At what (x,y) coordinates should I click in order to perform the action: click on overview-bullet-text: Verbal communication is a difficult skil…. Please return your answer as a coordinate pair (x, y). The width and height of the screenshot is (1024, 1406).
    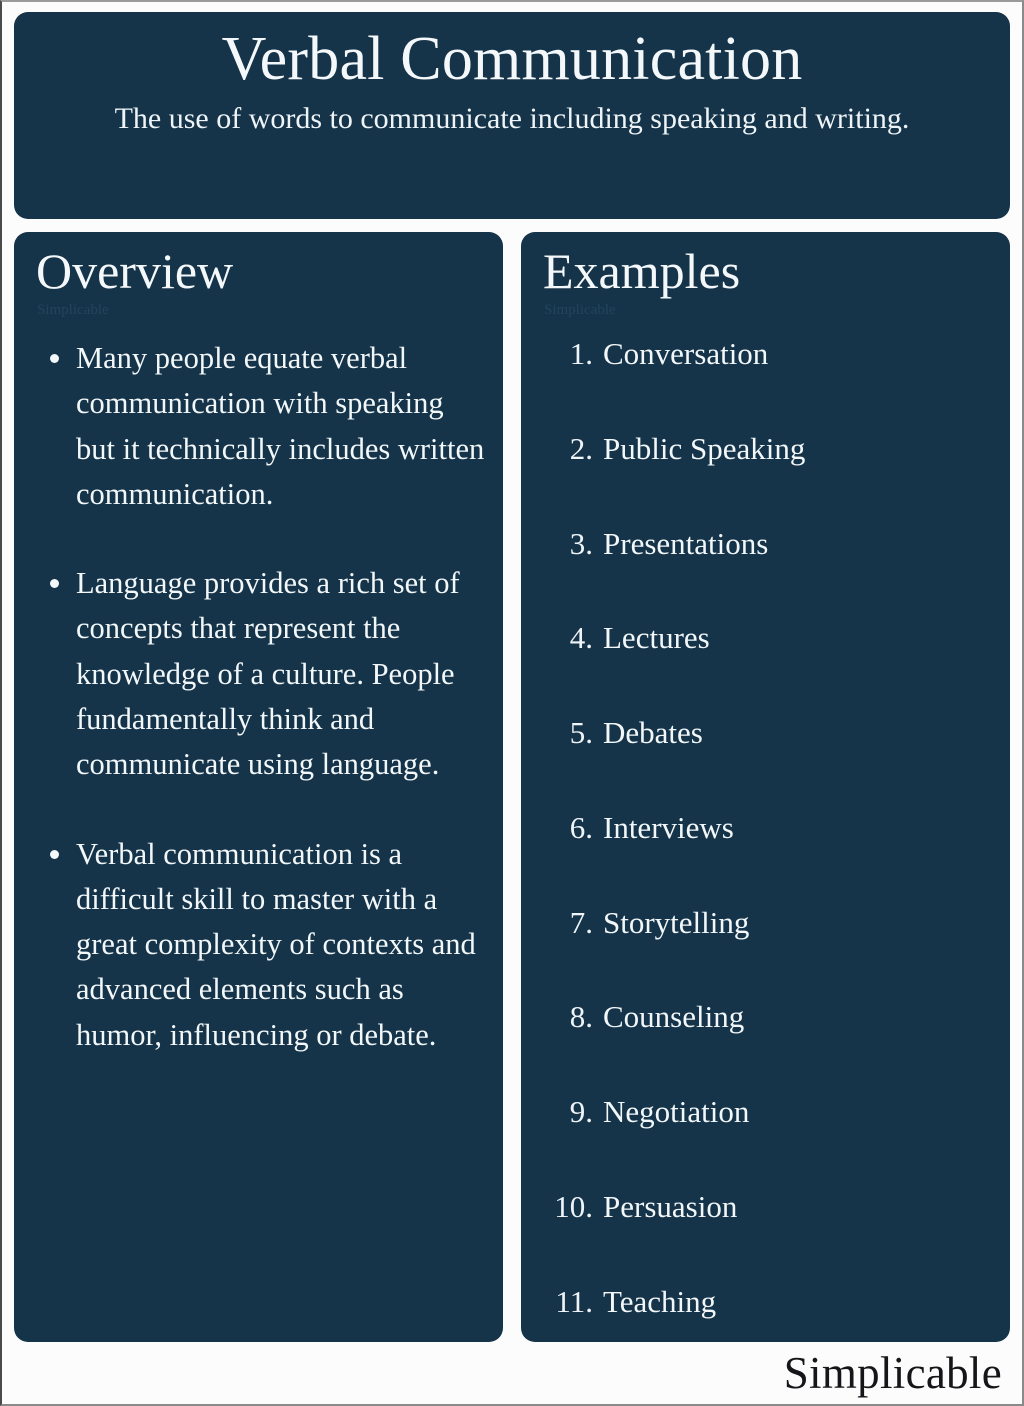
    Looking at the image, I should click on (276, 944).